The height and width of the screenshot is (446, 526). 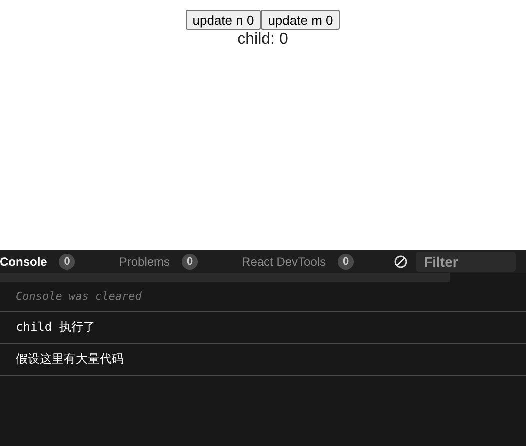 What do you see at coordinates (144, 261) in the screenshot?
I see `panel-tab: Problems` at bounding box center [144, 261].